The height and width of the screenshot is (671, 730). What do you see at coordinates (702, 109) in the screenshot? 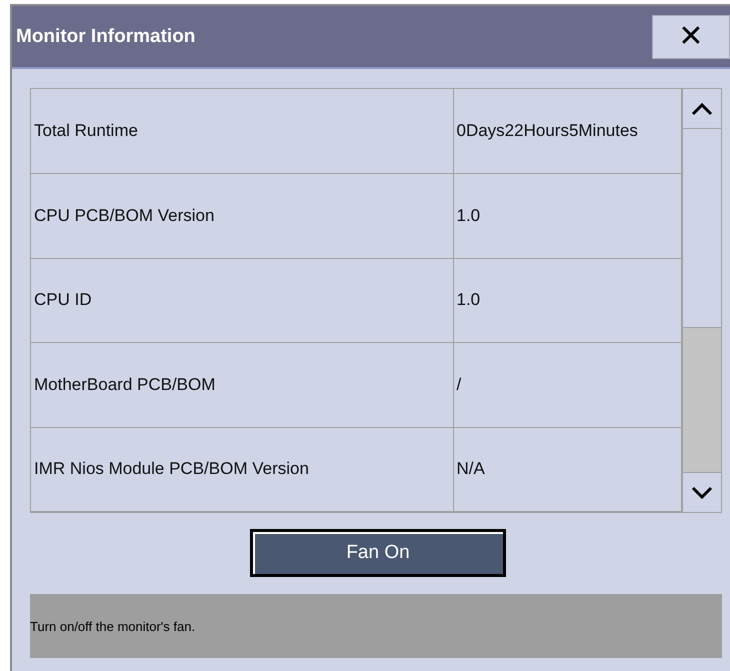
I see `chevron-up-icon` at bounding box center [702, 109].